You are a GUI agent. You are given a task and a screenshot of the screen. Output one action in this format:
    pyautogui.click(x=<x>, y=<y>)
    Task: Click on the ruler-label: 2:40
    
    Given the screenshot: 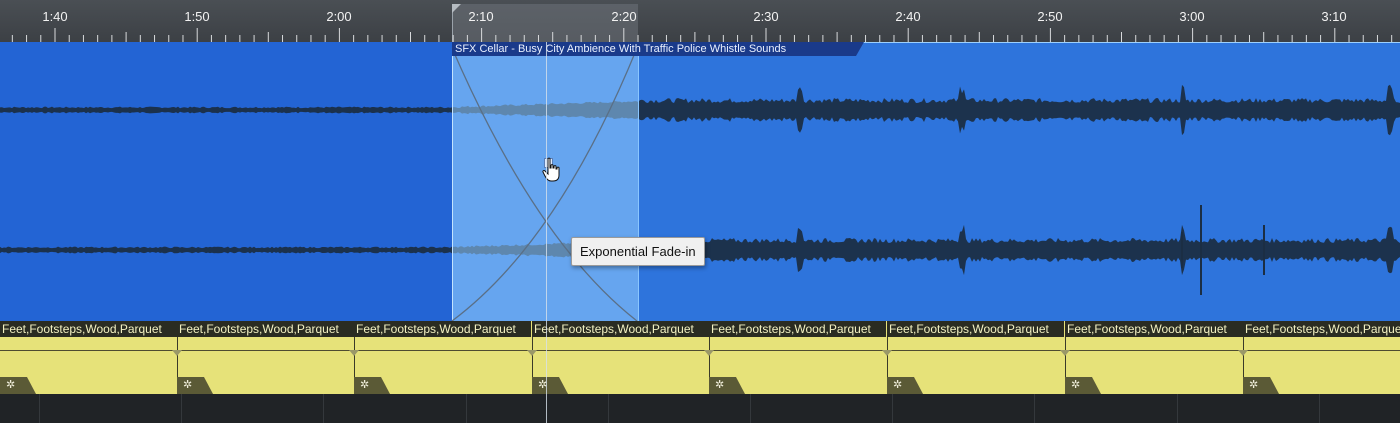 What is the action you would take?
    pyautogui.click(x=908, y=16)
    